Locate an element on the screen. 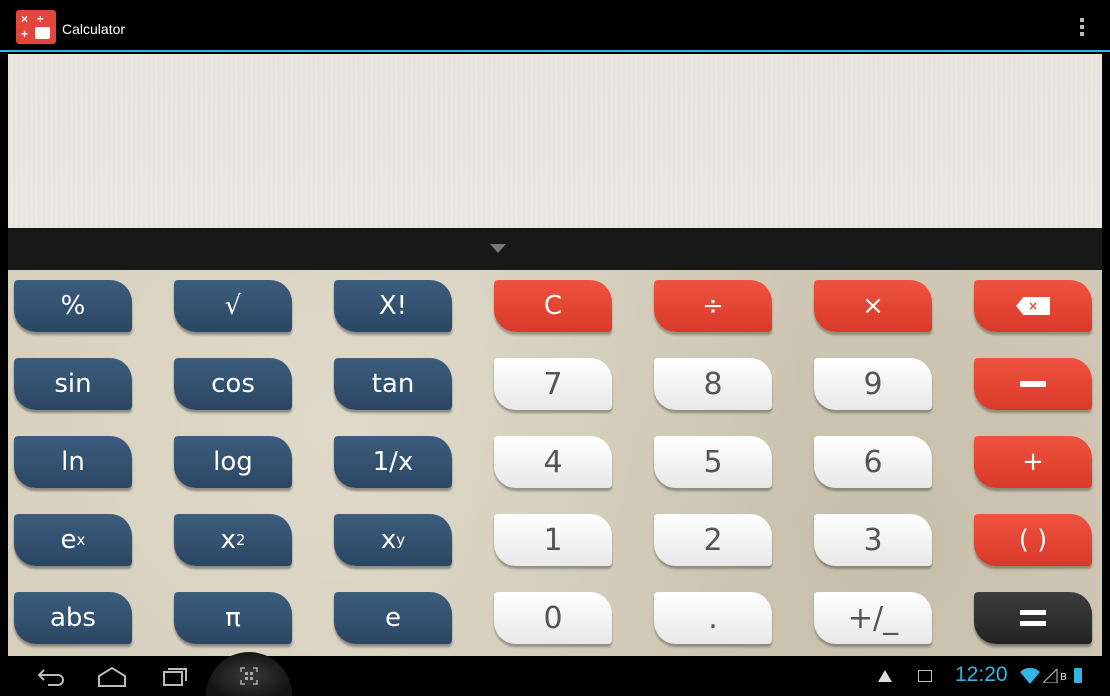 The width and height of the screenshot is (1110, 696). digit-8-button: 8 is located at coordinates (713, 384).